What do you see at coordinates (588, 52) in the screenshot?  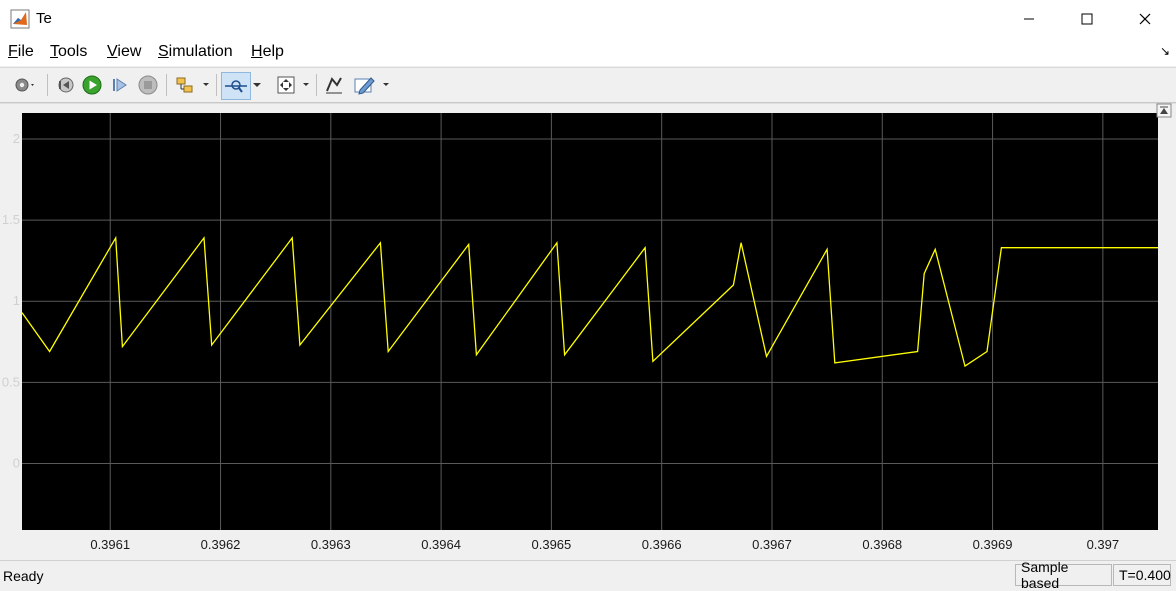 I see `menu-bar: File Tools View Simulation Help ↘` at bounding box center [588, 52].